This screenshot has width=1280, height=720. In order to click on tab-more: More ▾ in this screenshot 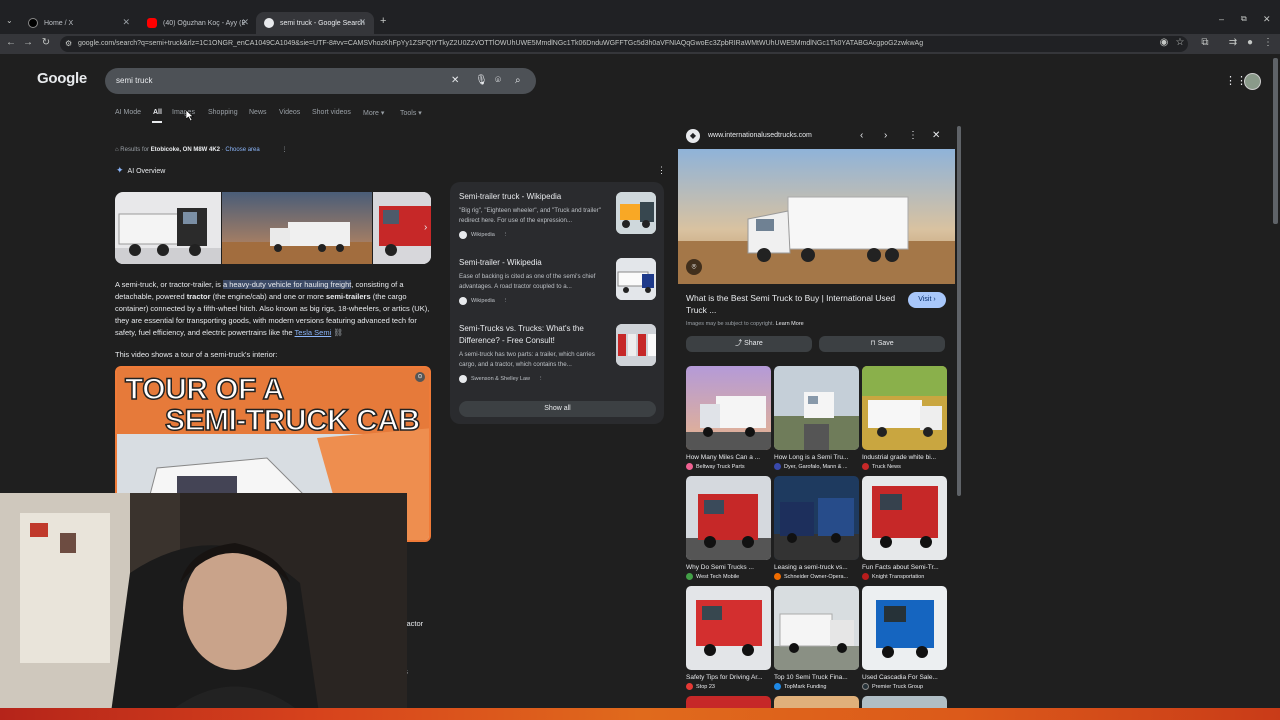, I will do `click(373, 113)`.